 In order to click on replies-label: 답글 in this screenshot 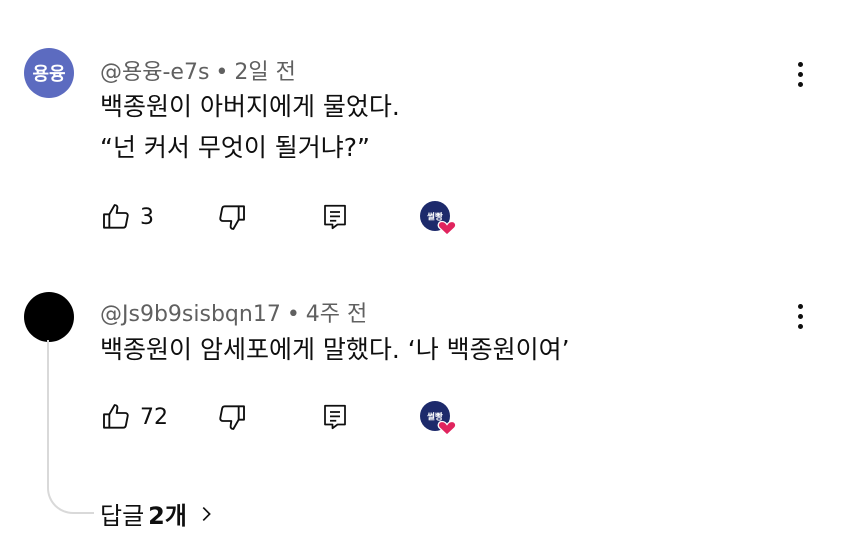, I will do `click(122, 516)`.